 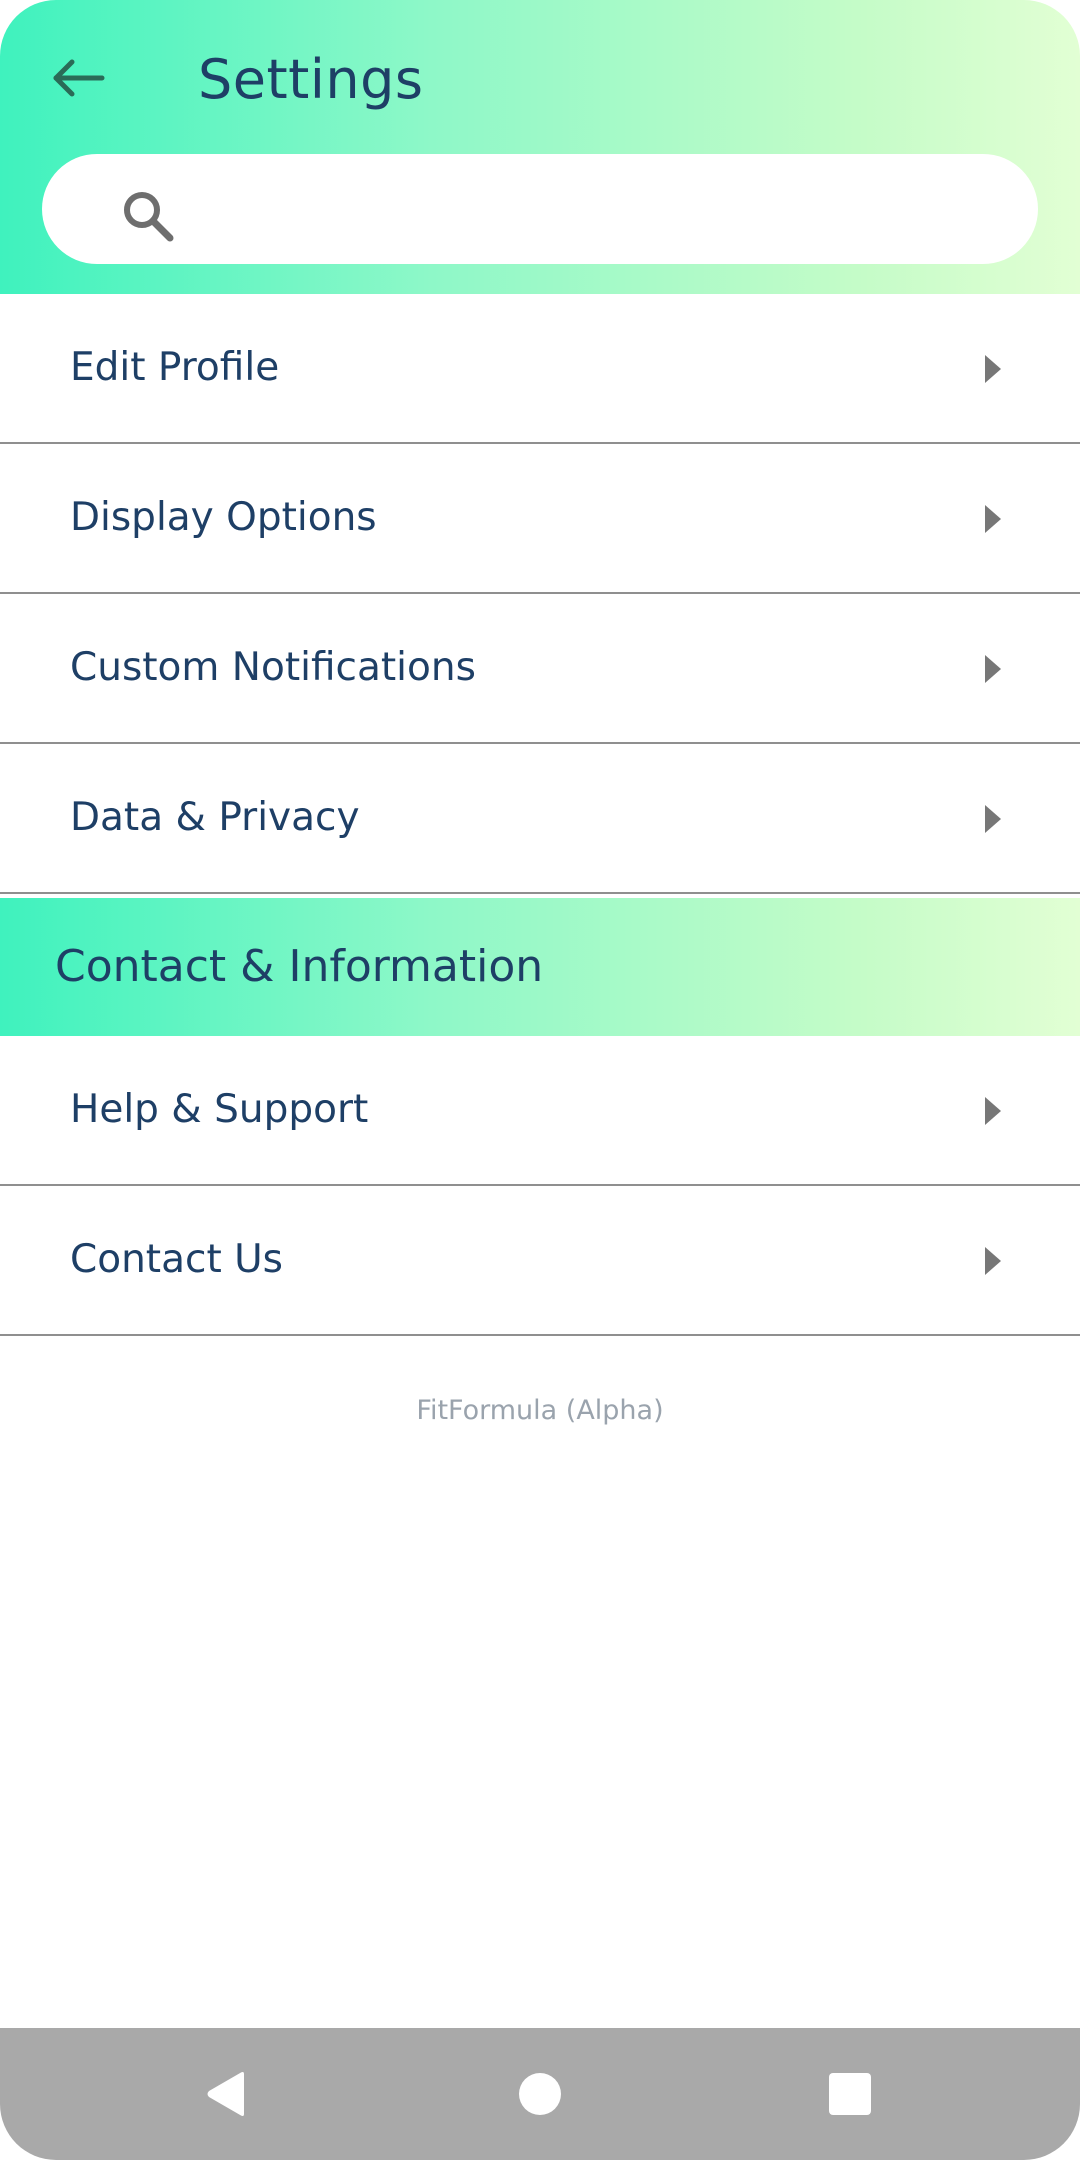 What do you see at coordinates (176, 1259) in the screenshot?
I see `settings-item-label: Contact Us` at bounding box center [176, 1259].